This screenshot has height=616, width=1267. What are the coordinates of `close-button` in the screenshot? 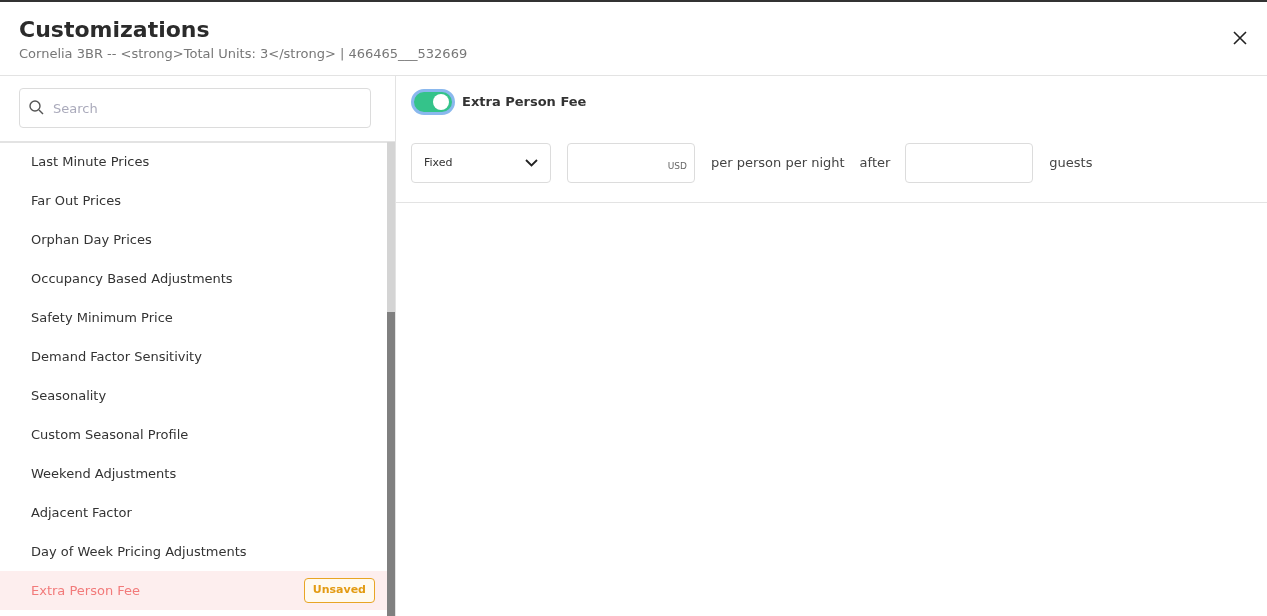 It's located at (1240, 38).